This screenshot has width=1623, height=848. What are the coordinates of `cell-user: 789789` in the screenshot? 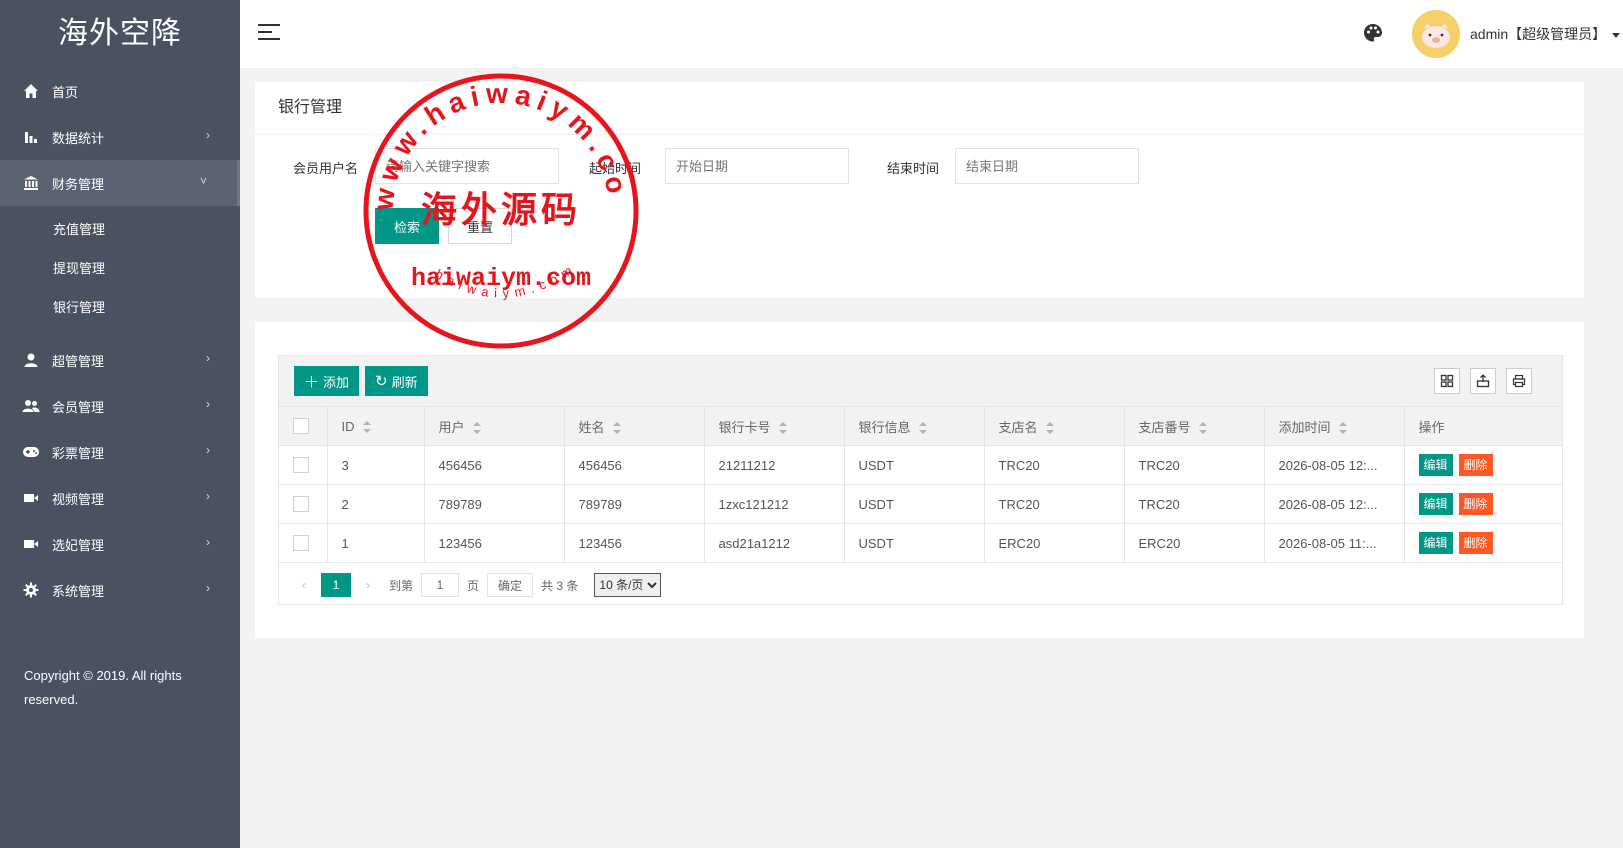 It's located at (494, 504).